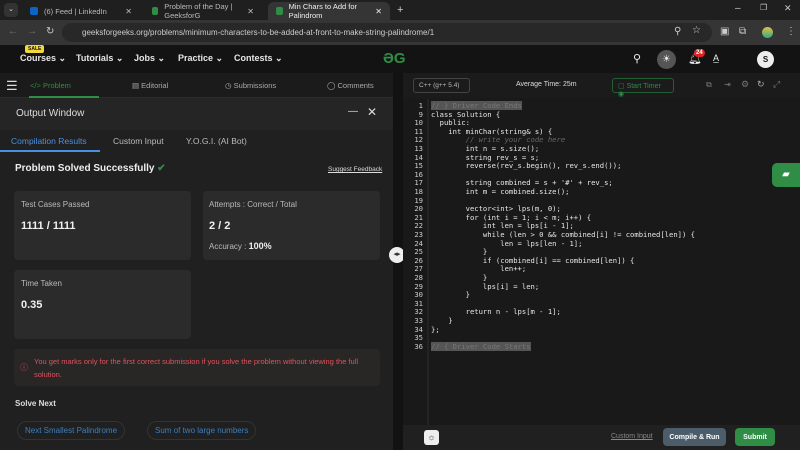 This screenshot has width=800, height=450. What do you see at coordinates (755, 437) in the screenshot?
I see `submit-button: Submit` at bounding box center [755, 437].